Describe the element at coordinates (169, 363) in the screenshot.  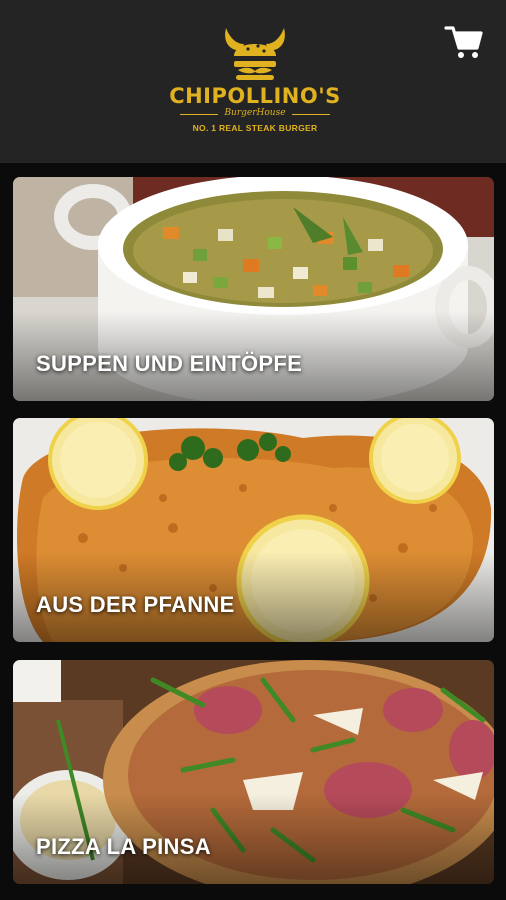
I see `category-label: SUPPEN UND EINTÖPFE` at that location.